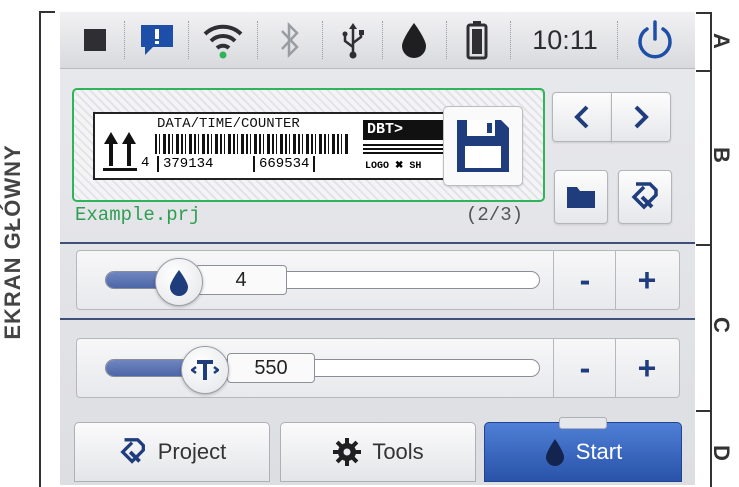  I want to click on ink-slider-knob, so click(179, 282).